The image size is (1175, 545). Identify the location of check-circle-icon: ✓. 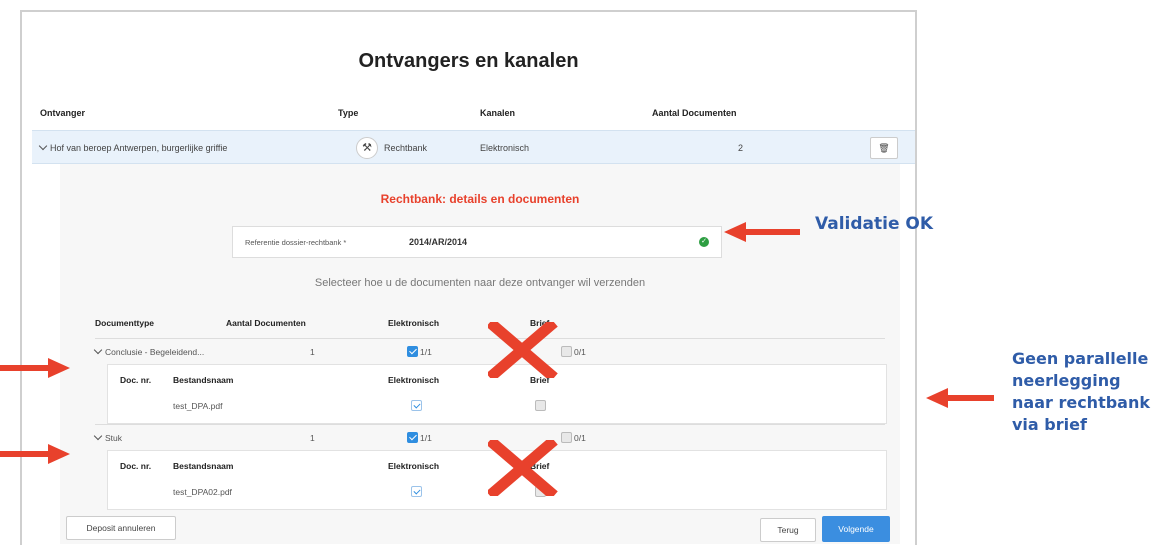
(704, 242).